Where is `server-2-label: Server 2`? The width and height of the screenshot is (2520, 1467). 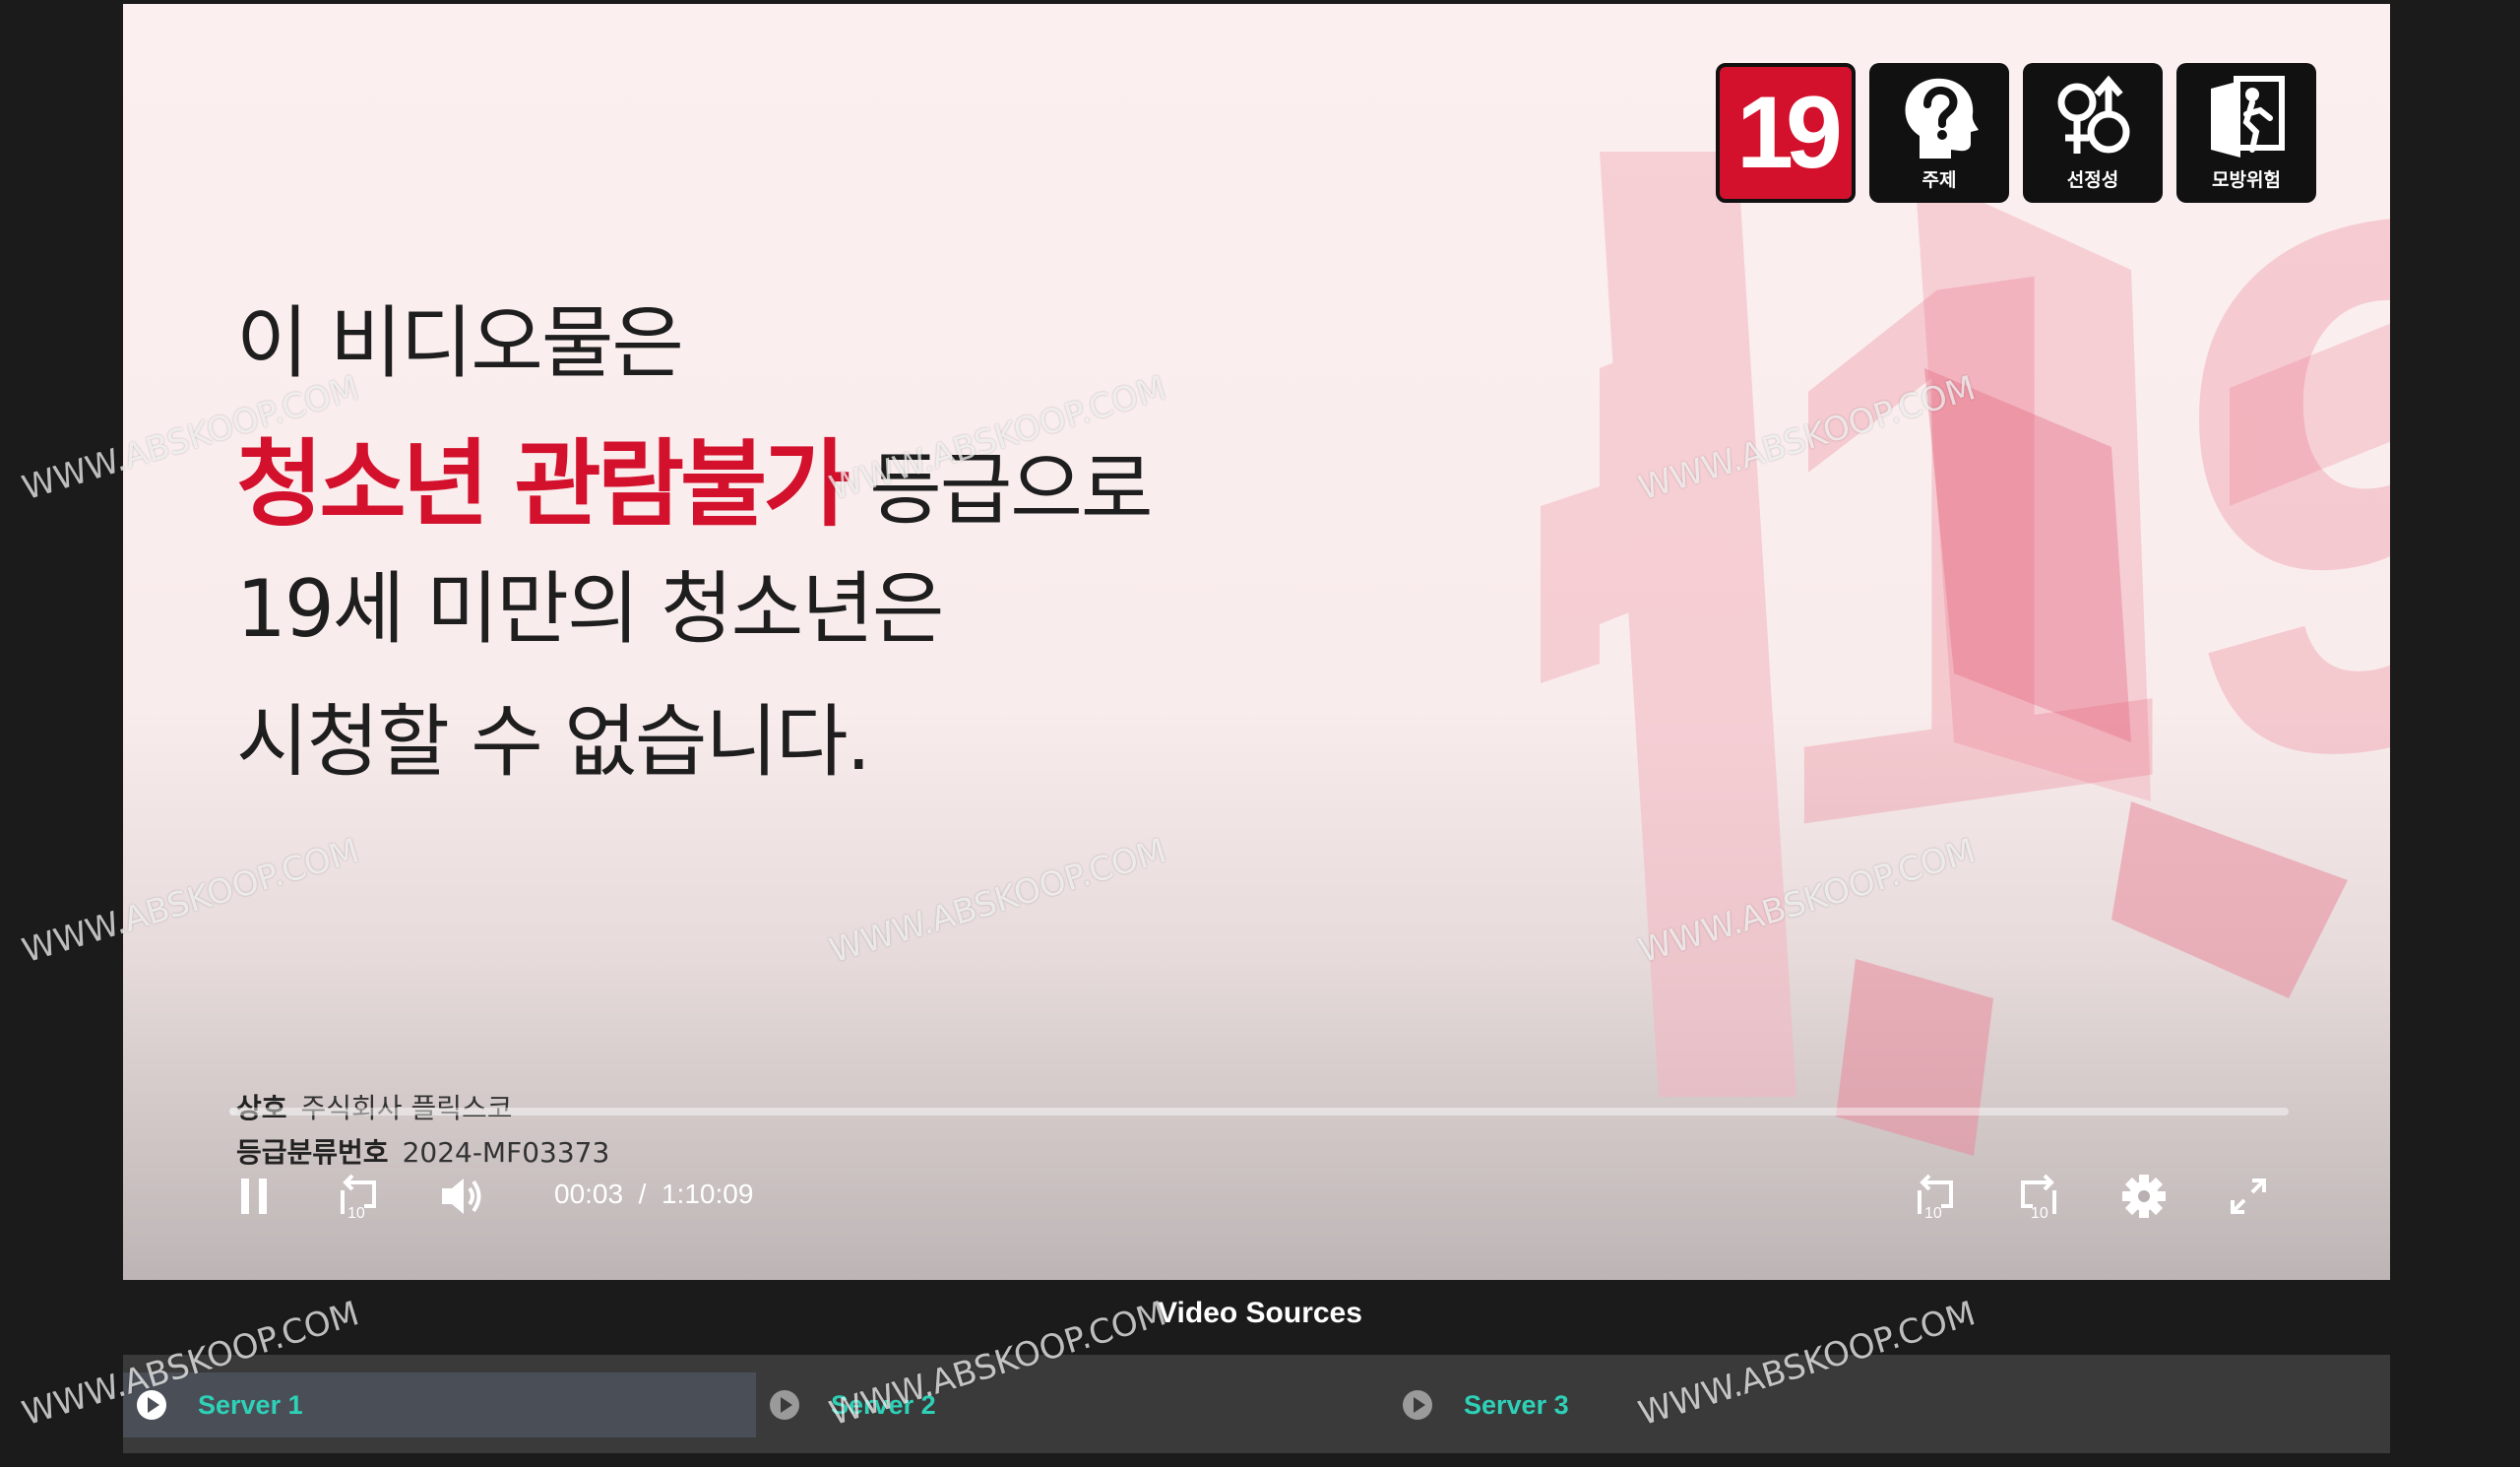 server-2-label: Server 2 is located at coordinates (883, 1404).